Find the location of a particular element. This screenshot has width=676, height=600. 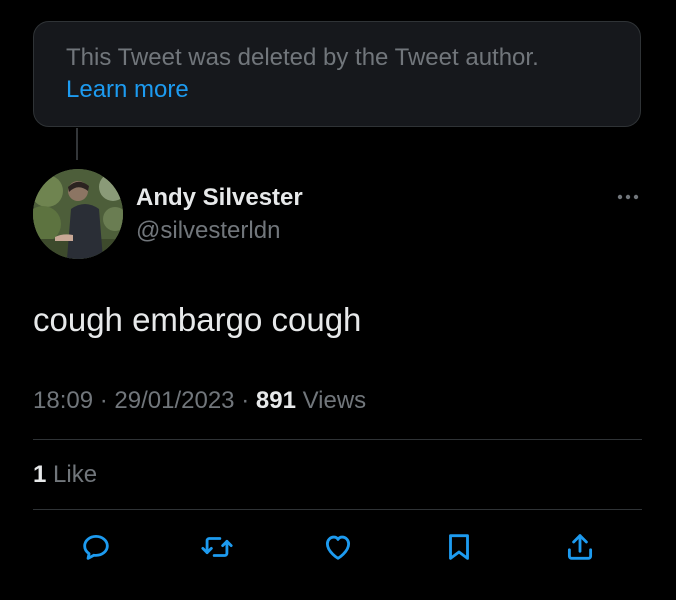

likes-count: 1 is located at coordinates (40, 474).